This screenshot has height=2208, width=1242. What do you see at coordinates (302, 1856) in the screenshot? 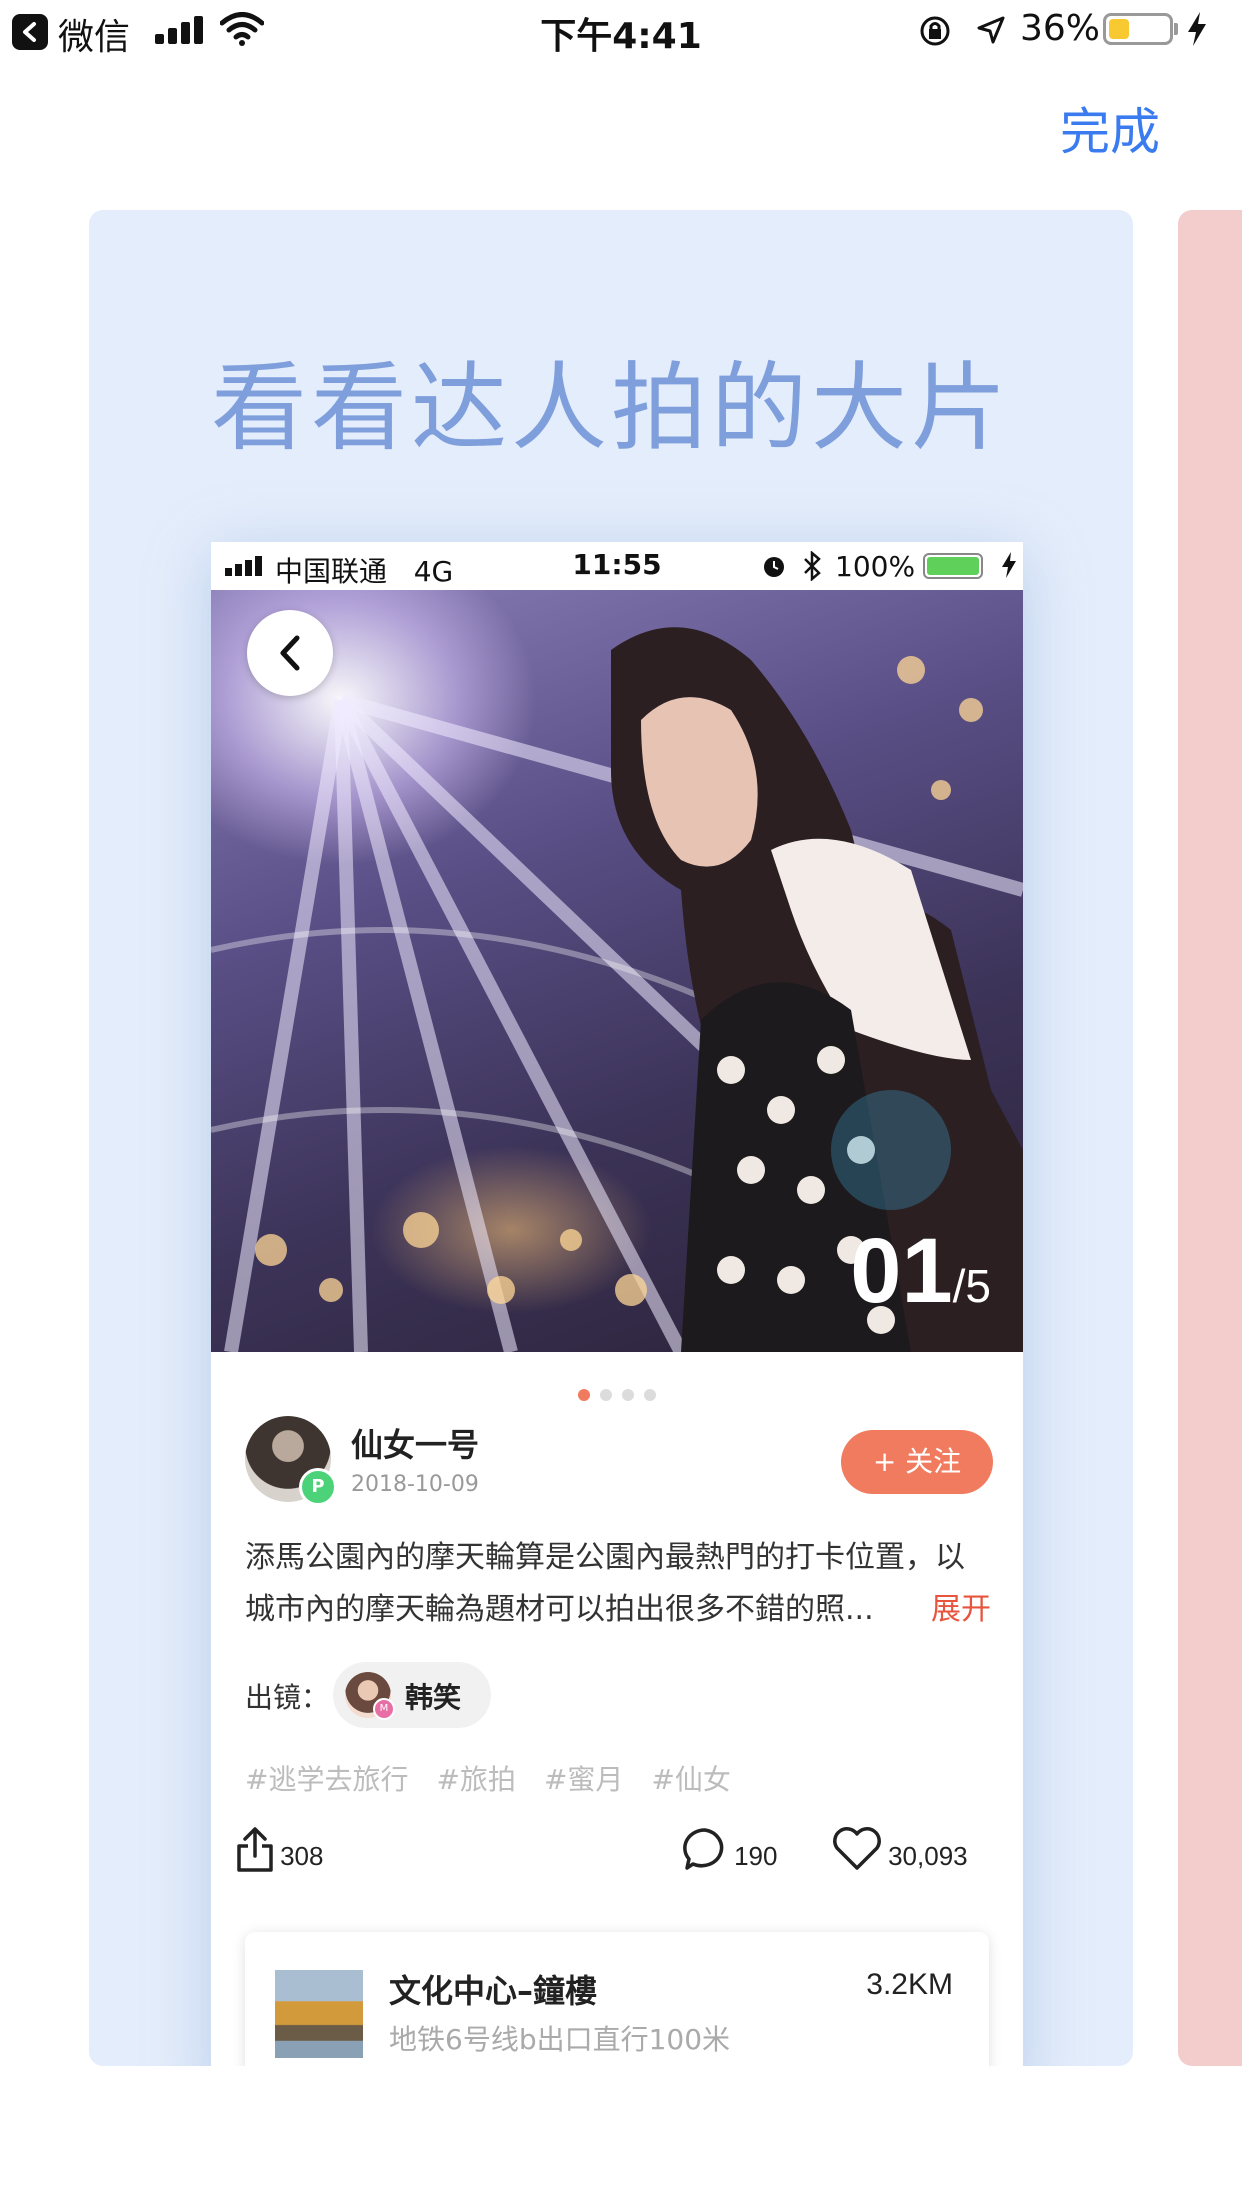
I see `share-count: 308` at bounding box center [302, 1856].